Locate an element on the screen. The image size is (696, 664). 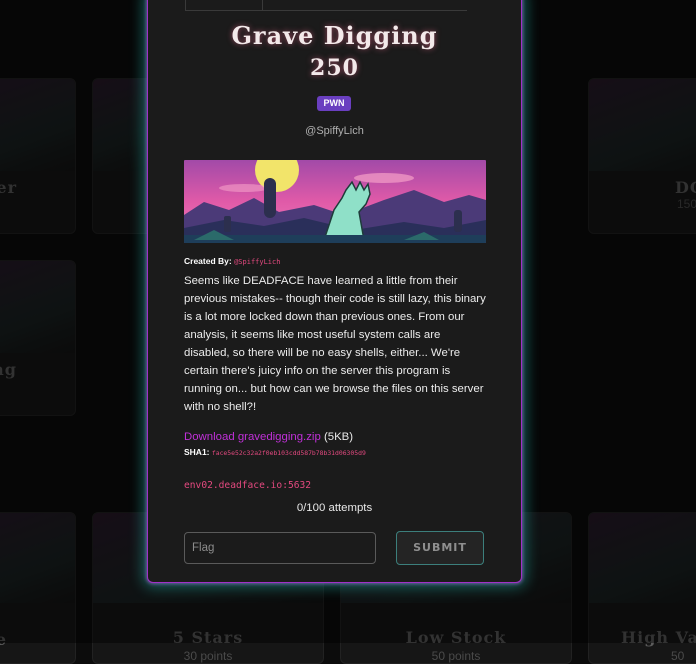
created-by-author: @SpiffyLich is located at coordinates (257, 262).